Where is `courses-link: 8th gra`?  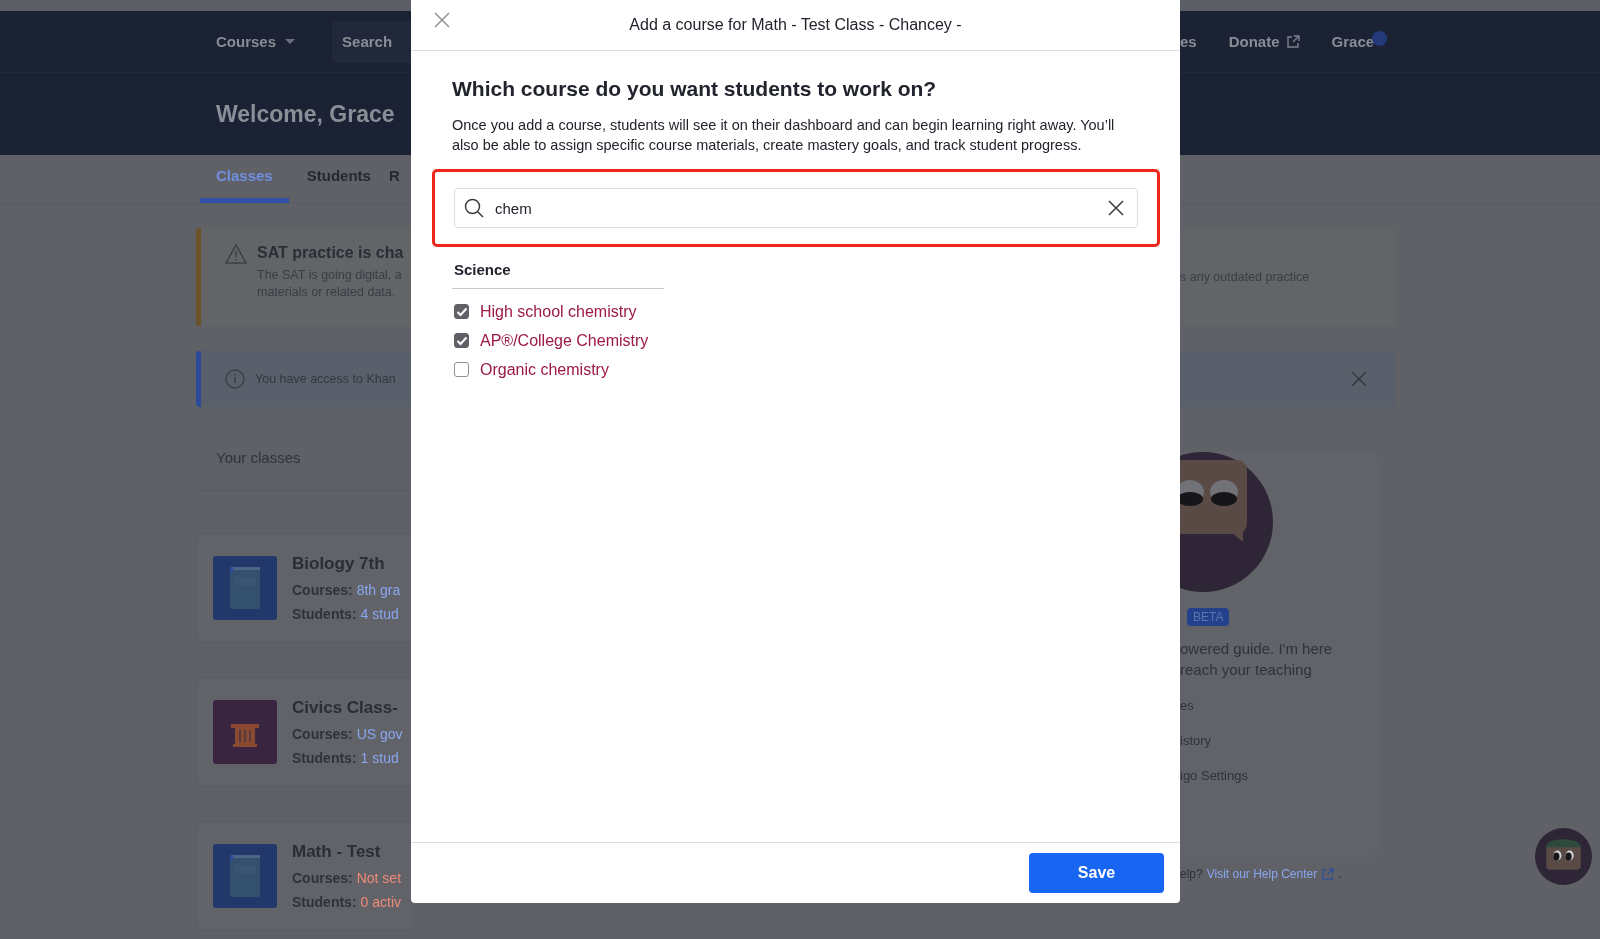
courses-link: 8th gra is located at coordinates (378, 590).